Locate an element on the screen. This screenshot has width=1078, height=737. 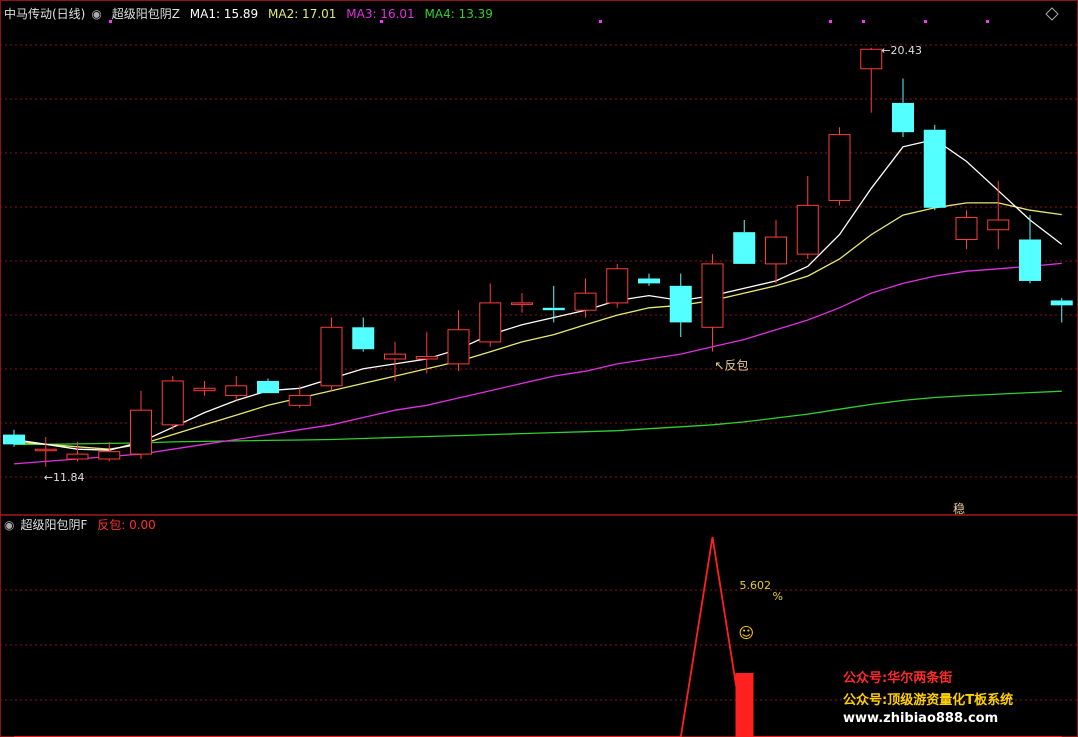
high-price-label: ←20.43 is located at coordinates (901, 50).